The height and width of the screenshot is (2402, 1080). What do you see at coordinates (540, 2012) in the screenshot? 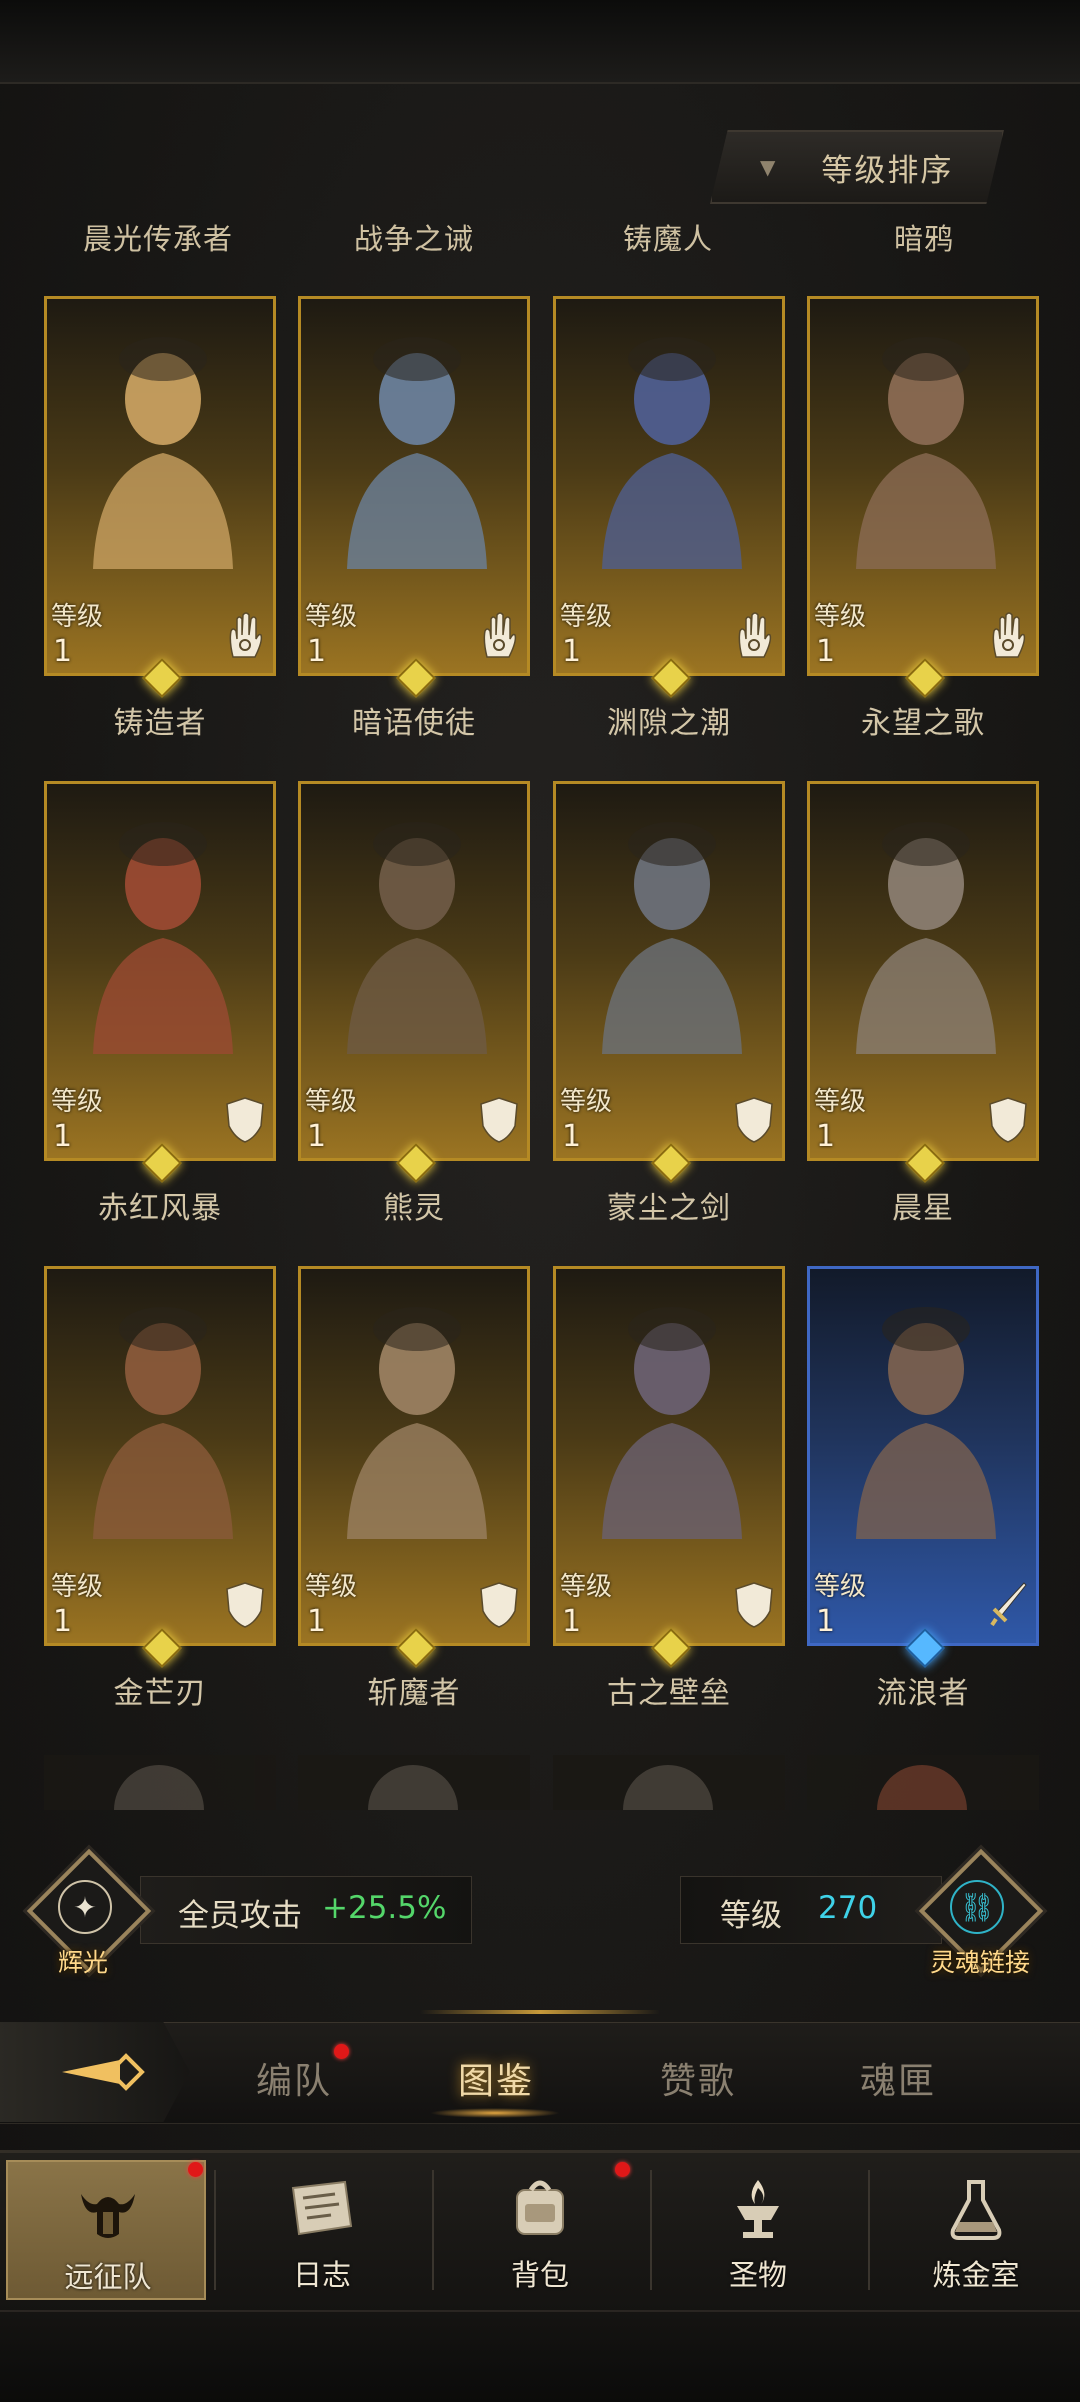
I see `section-divider` at bounding box center [540, 2012].